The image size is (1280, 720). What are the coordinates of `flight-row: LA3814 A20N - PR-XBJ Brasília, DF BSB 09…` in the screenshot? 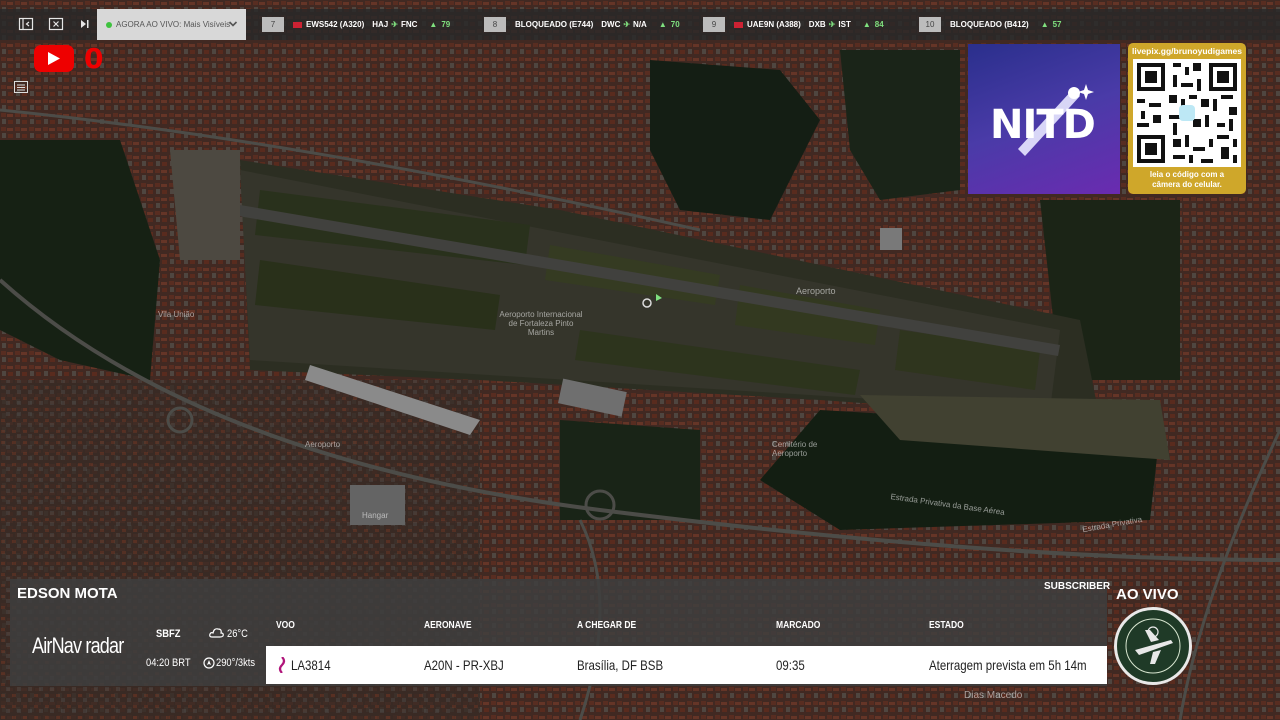 It's located at (686, 665).